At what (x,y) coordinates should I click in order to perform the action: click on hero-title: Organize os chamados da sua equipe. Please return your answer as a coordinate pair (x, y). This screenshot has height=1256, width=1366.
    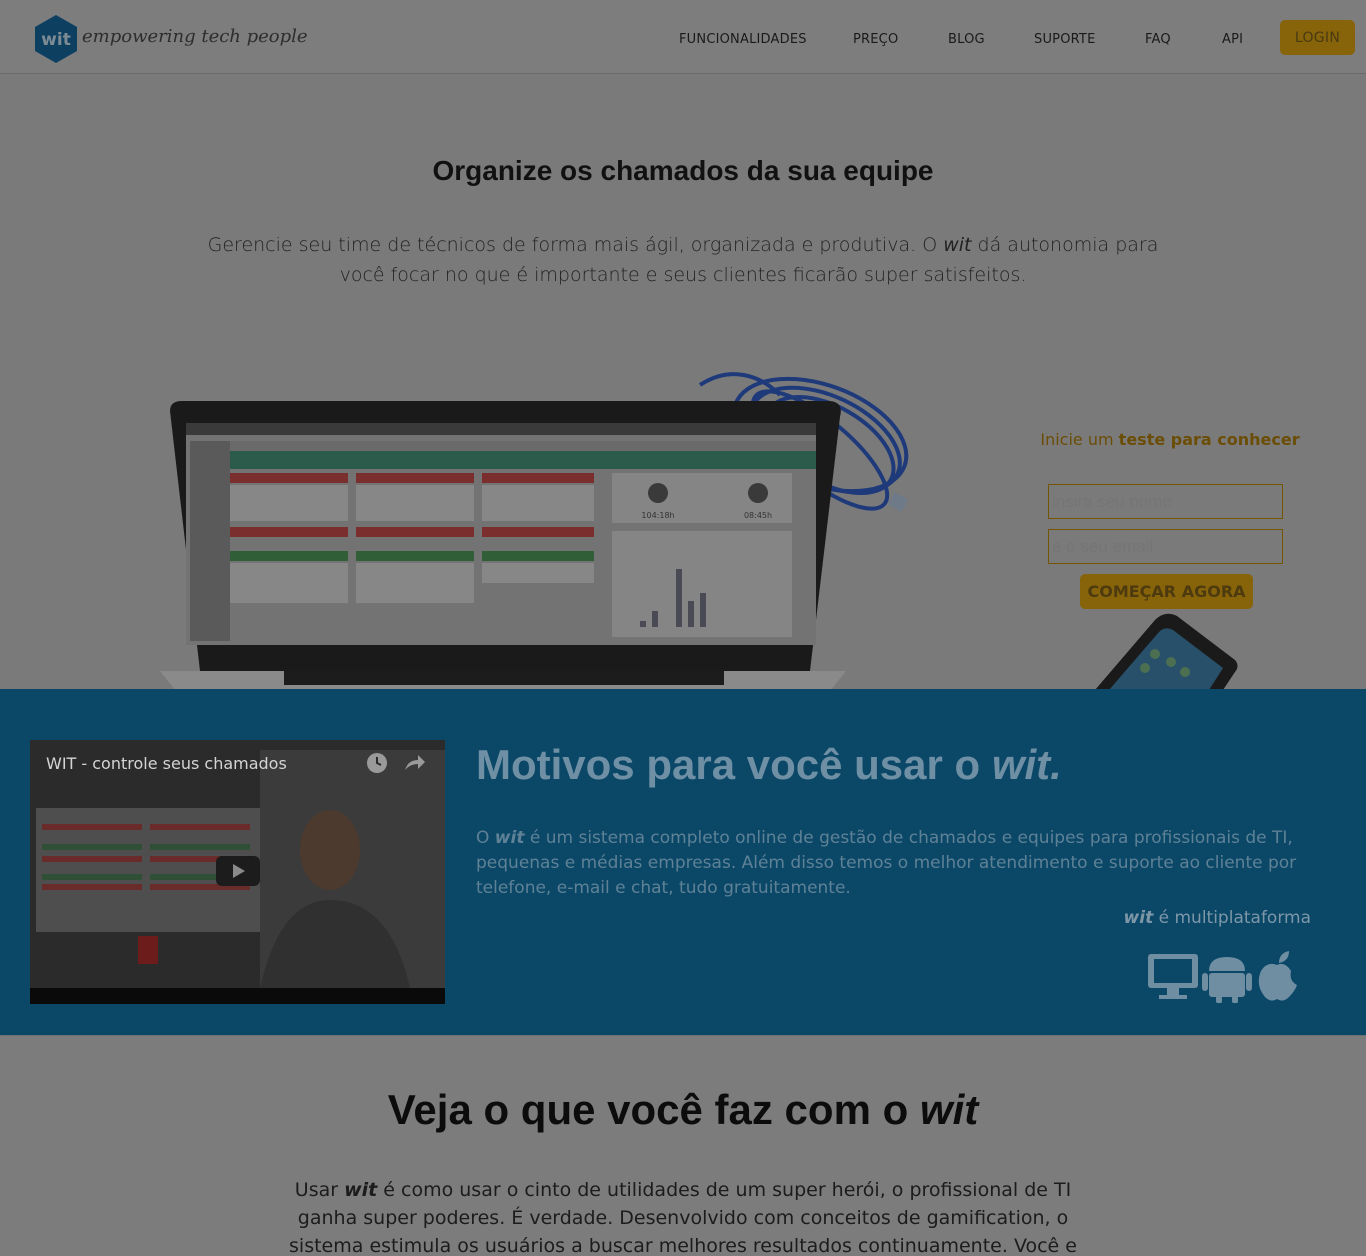
    Looking at the image, I should click on (683, 170).